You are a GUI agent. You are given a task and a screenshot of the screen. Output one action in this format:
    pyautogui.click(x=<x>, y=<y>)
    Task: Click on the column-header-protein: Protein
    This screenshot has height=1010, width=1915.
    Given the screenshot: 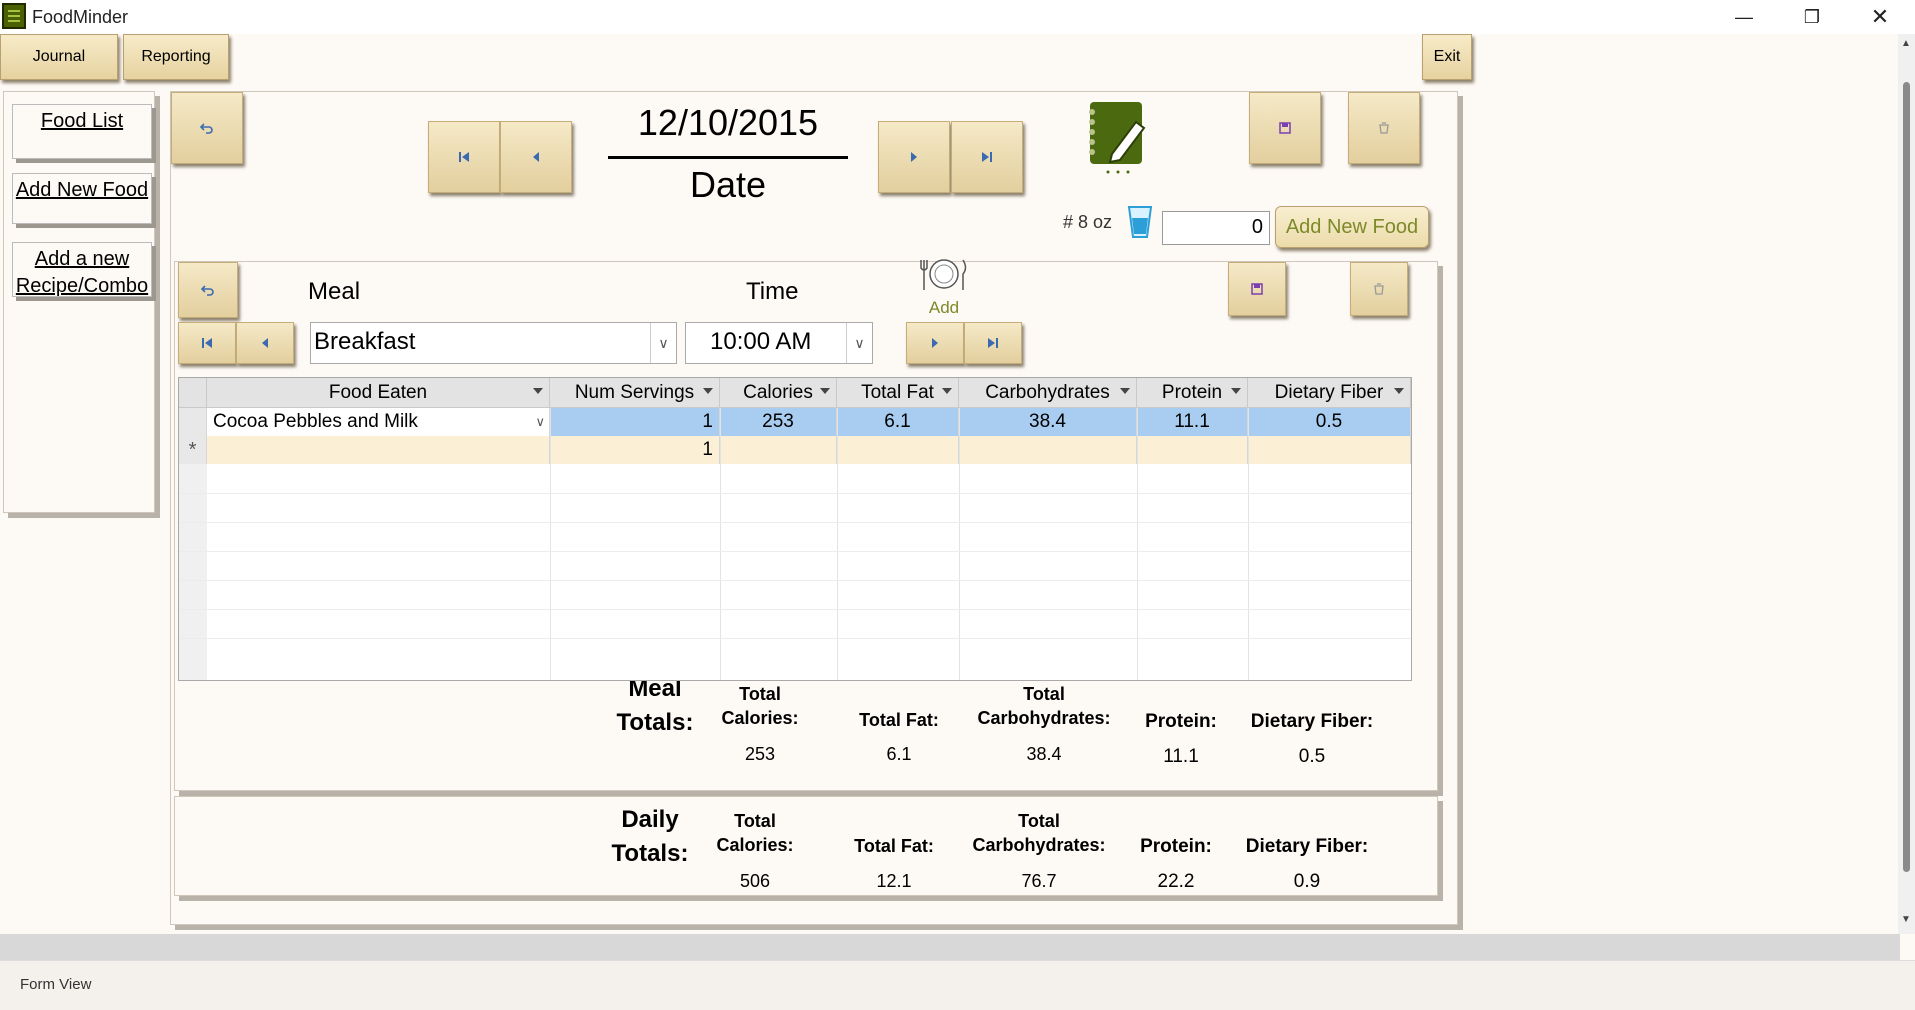 What is the action you would take?
    pyautogui.click(x=1192, y=393)
    